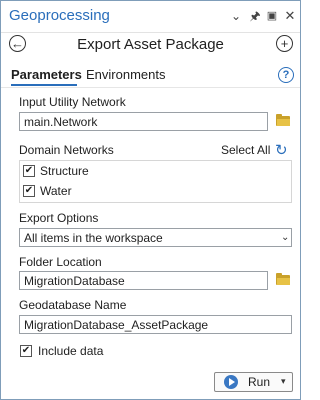 The height and width of the screenshot is (400, 320). What do you see at coordinates (125, 74) in the screenshot?
I see `tab-environments: Environments` at bounding box center [125, 74].